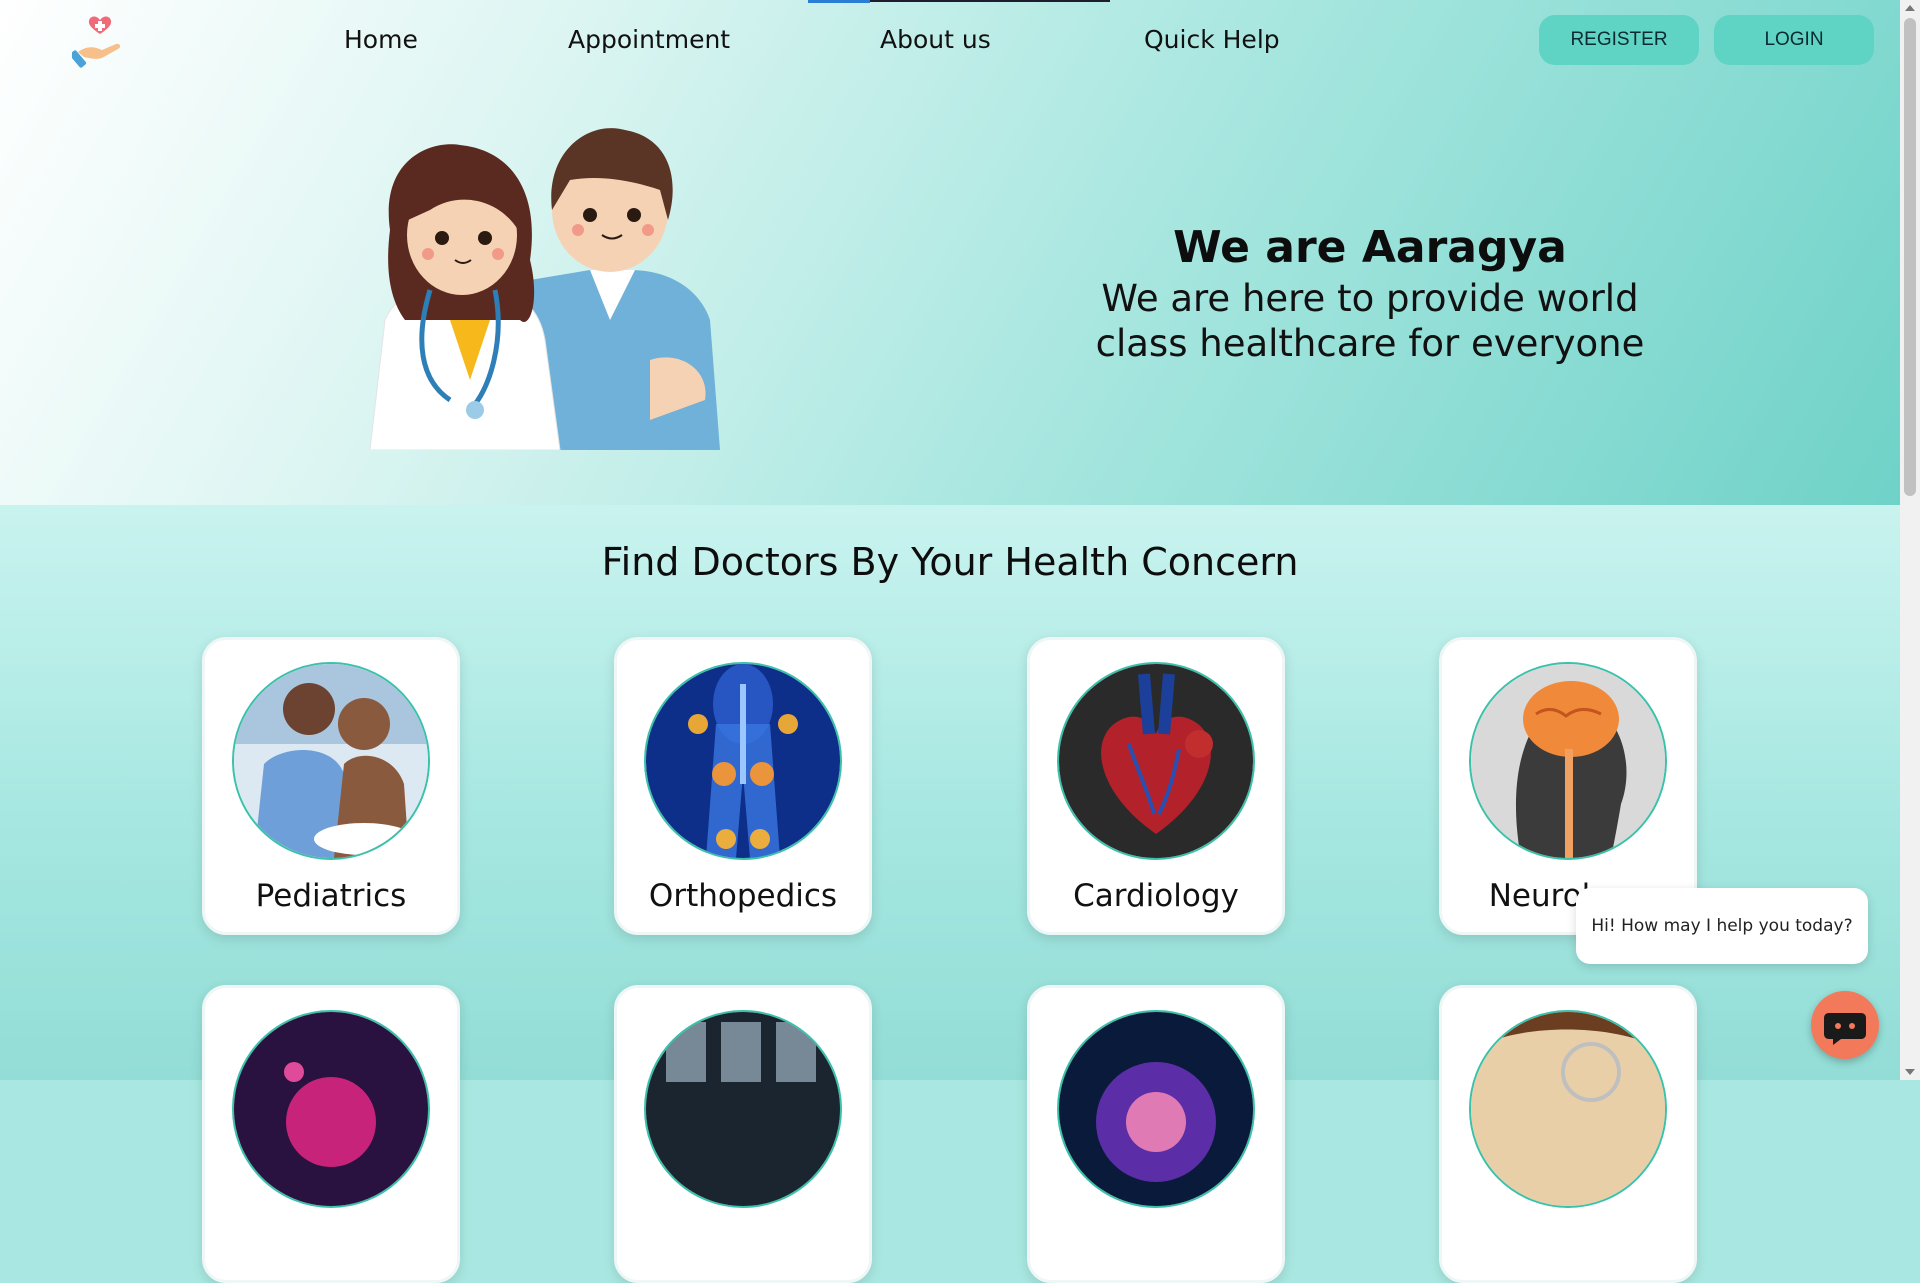 The image size is (1920, 1283). I want to click on xray-image, so click(743, 1109).